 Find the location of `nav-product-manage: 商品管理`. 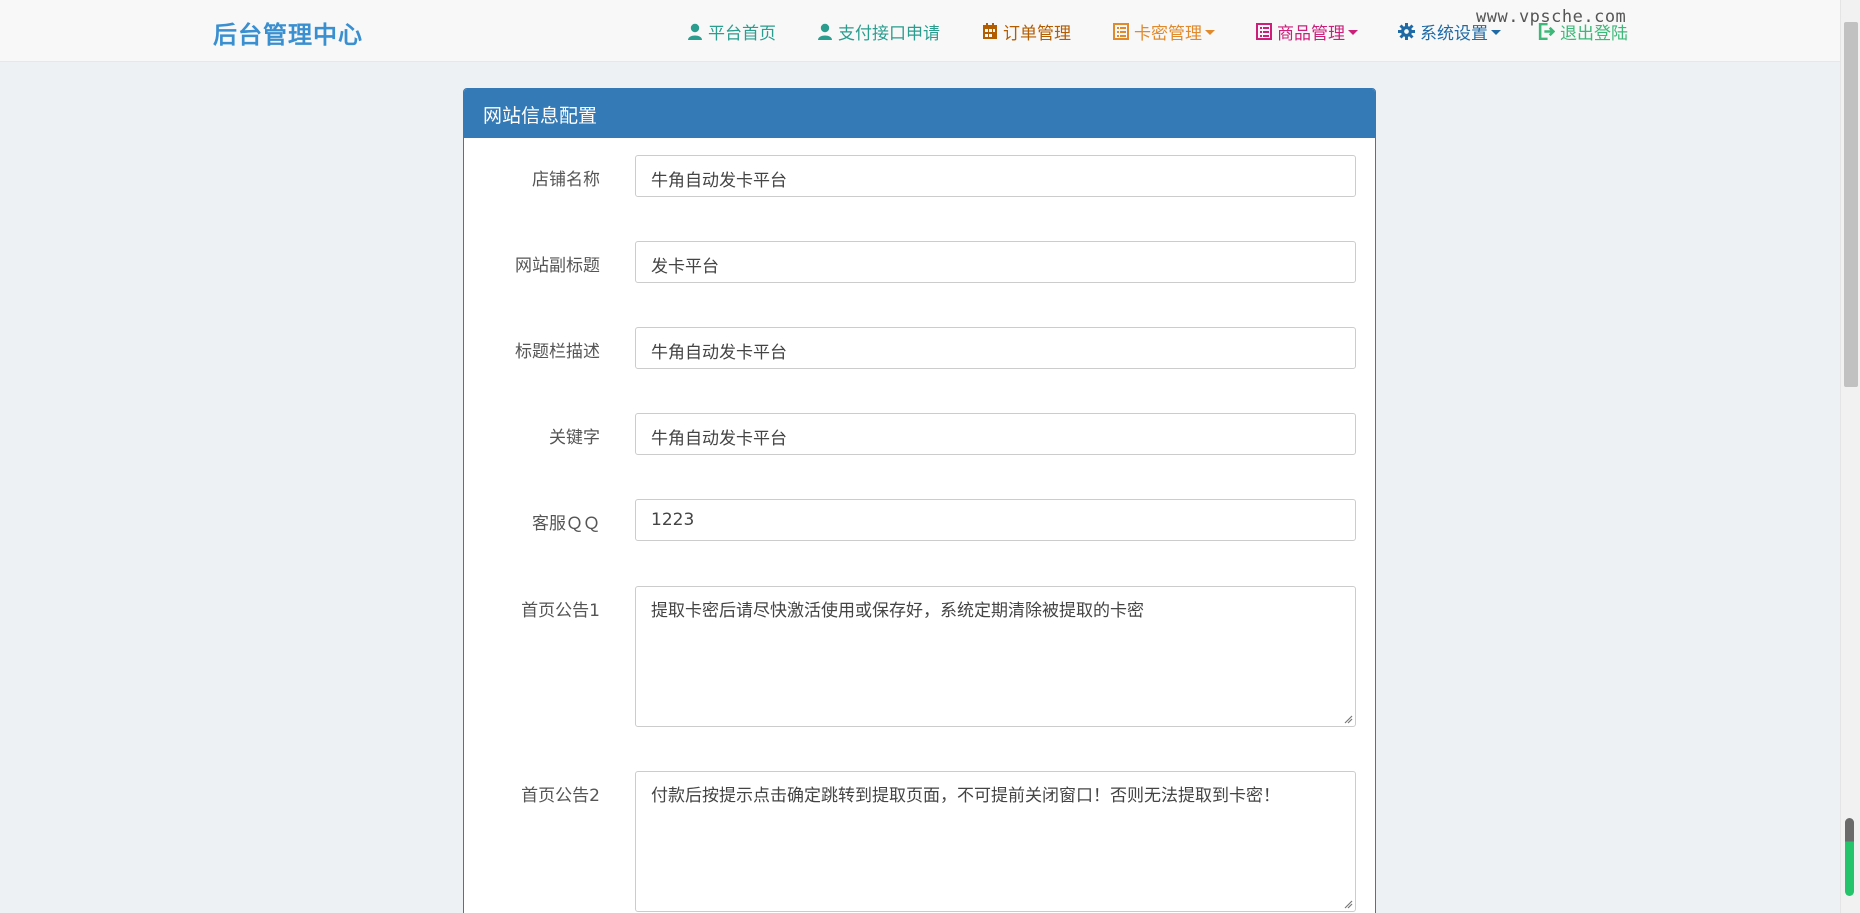

nav-product-manage: 商品管理 is located at coordinates (1307, 31).